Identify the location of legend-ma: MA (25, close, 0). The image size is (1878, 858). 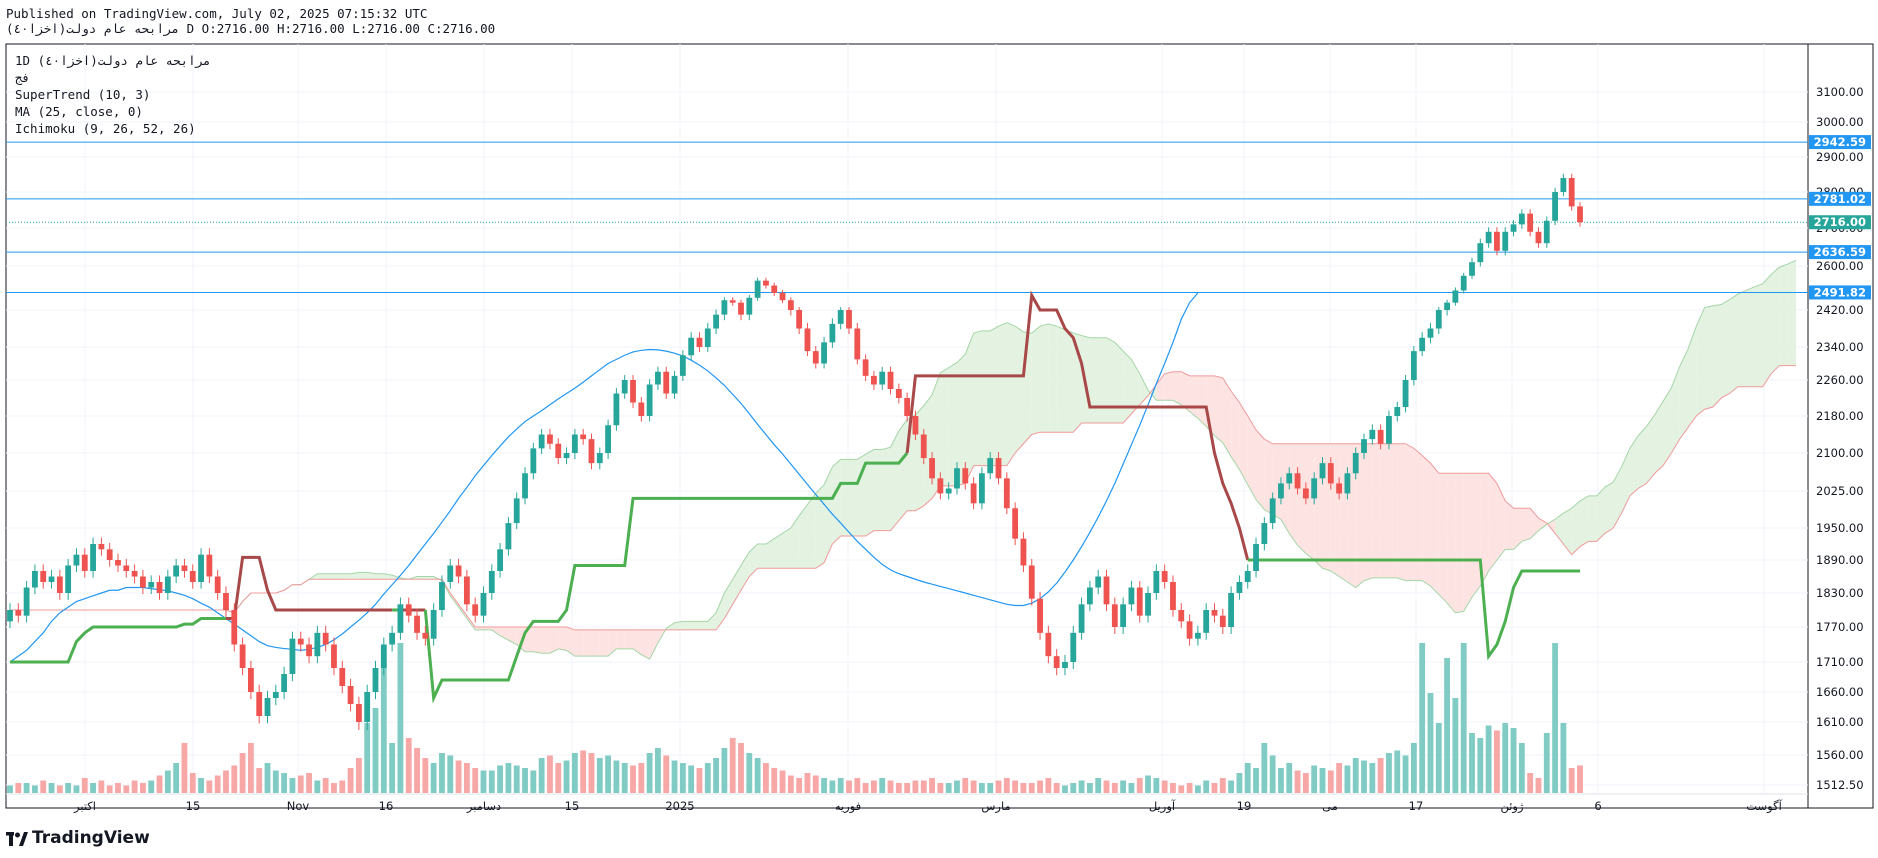
(113, 111).